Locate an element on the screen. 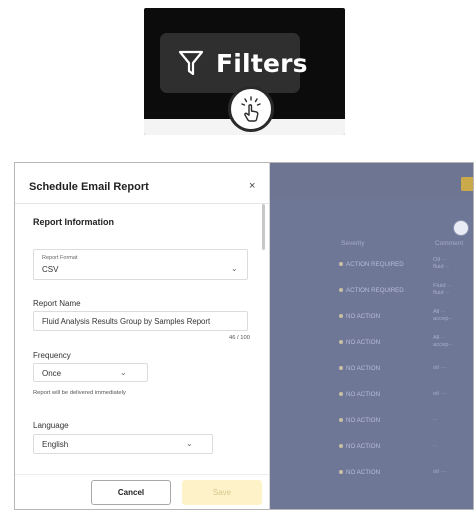  report-format-caption: Report Format is located at coordinates (60, 258).